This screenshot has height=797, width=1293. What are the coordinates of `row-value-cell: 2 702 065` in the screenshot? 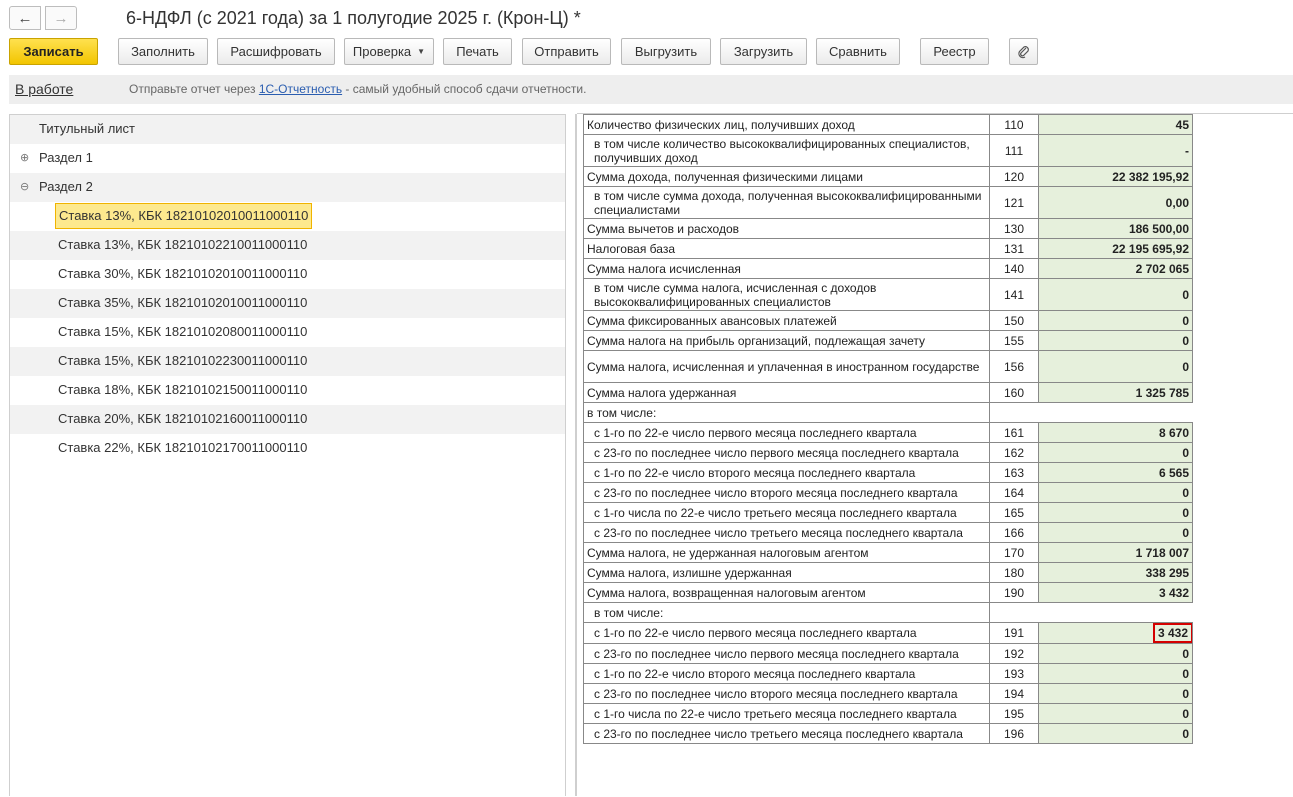 It's located at (1115, 268).